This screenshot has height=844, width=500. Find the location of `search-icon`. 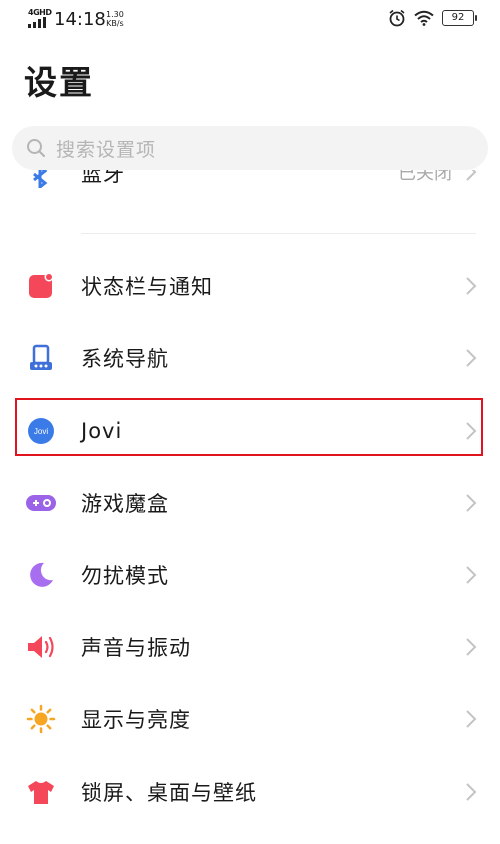

search-icon is located at coordinates (36, 148).